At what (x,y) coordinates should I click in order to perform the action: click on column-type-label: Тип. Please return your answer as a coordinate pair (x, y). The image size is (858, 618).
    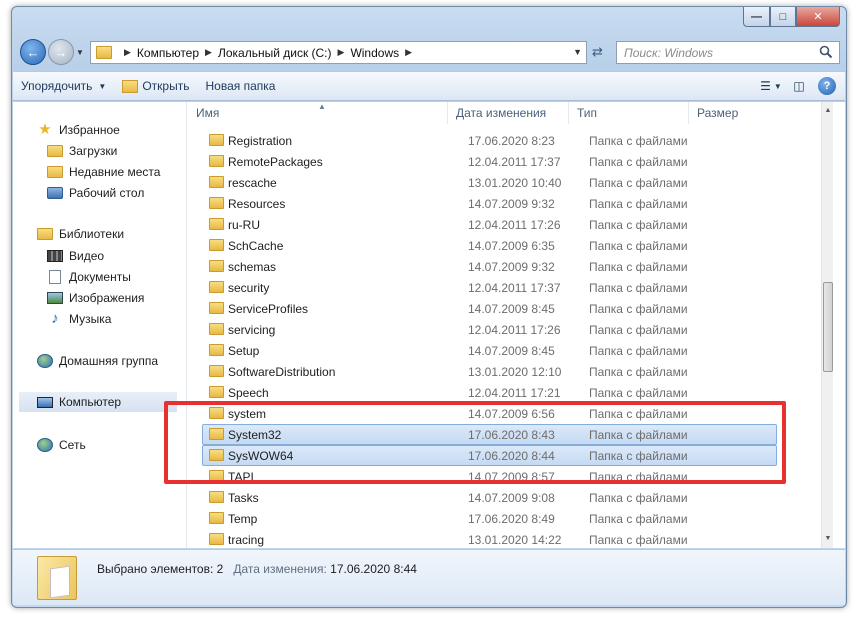
    Looking at the image, I should click on (587, 113).